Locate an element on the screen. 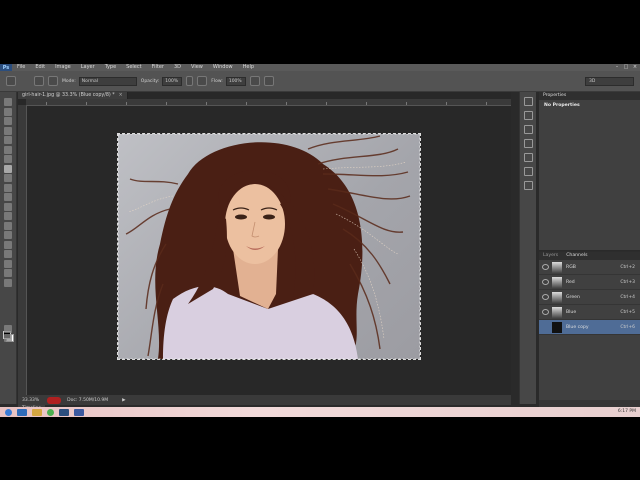 This screenshot has width=640, height=480. start-button-icon is located at coordinates (8, 412).